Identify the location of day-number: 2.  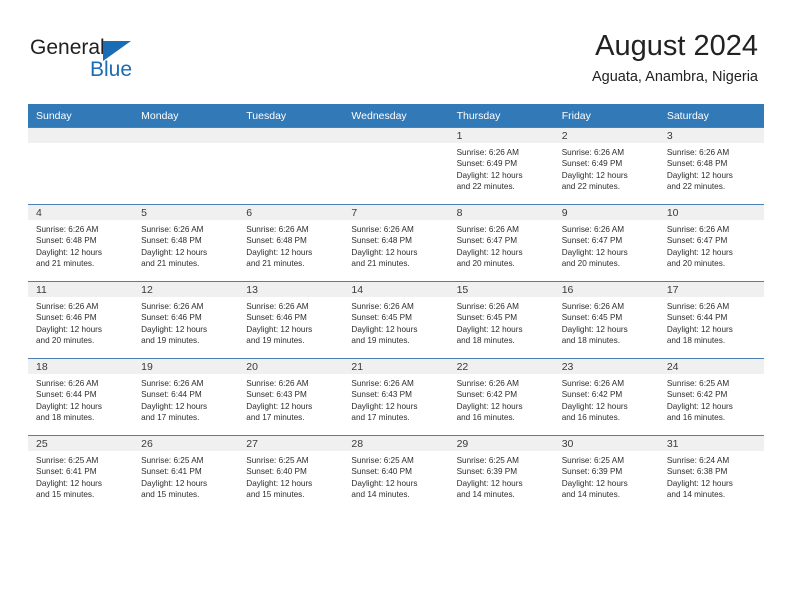
(606, 135).